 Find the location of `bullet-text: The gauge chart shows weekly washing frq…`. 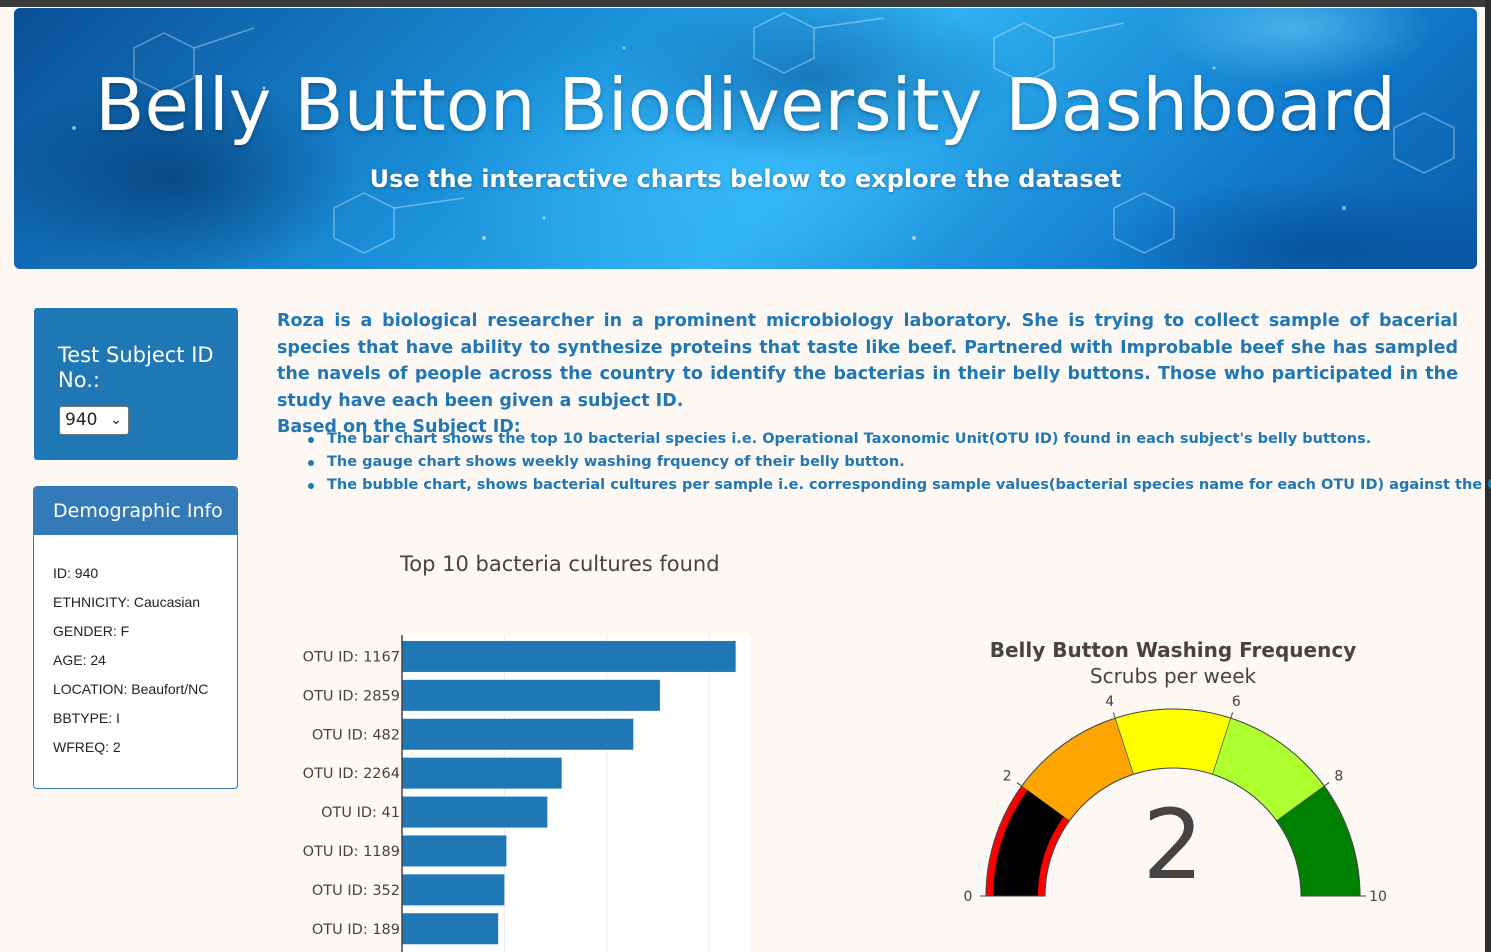

bullet-text: The gauge chart shows weekly washing frq… is located at coordinates (616, 462).